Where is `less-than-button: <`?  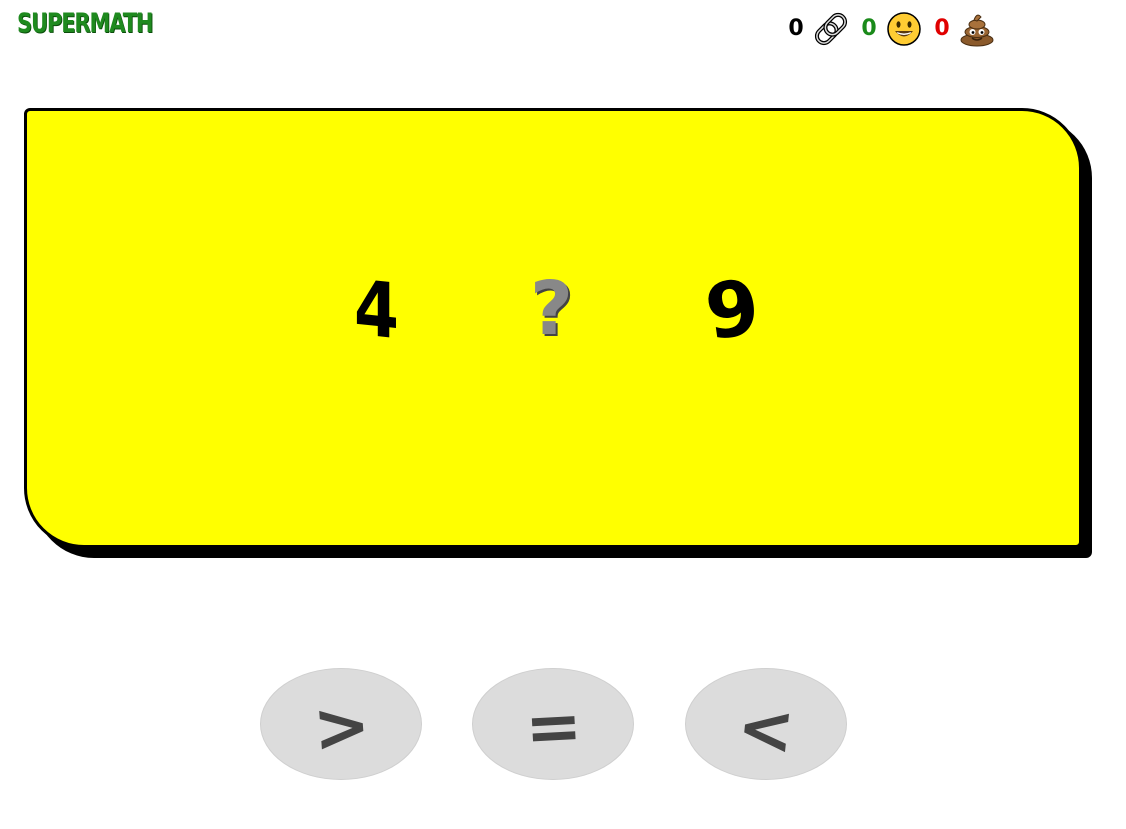 less-than-button: < is located at coordinates (766, 724).